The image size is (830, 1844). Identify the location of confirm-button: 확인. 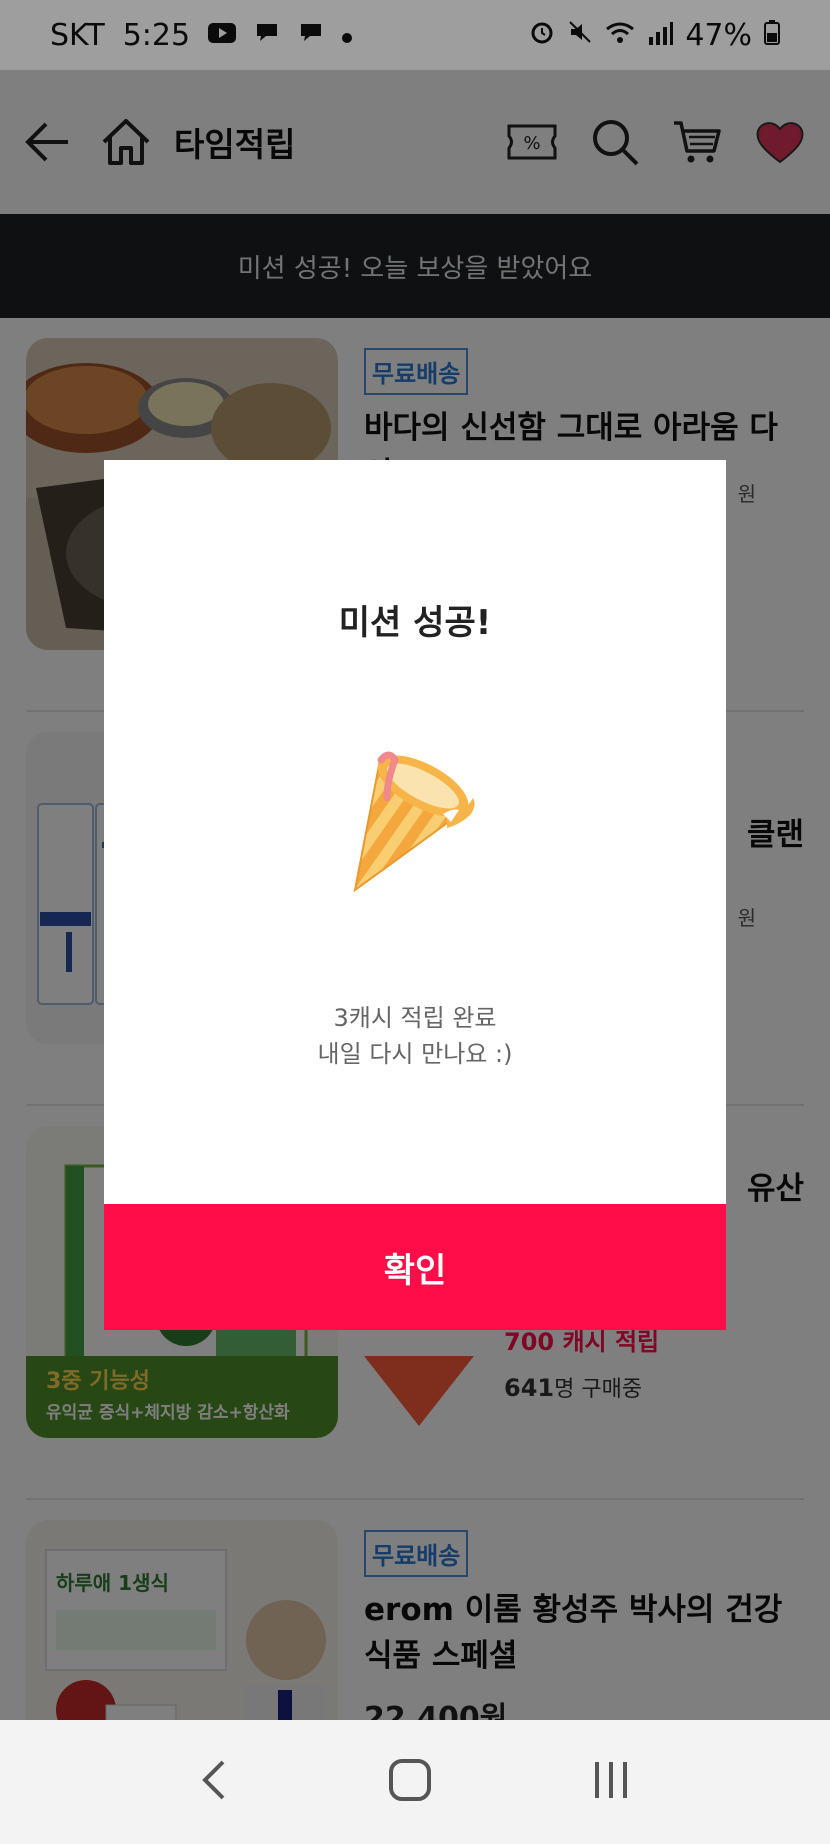
(415, 1267).